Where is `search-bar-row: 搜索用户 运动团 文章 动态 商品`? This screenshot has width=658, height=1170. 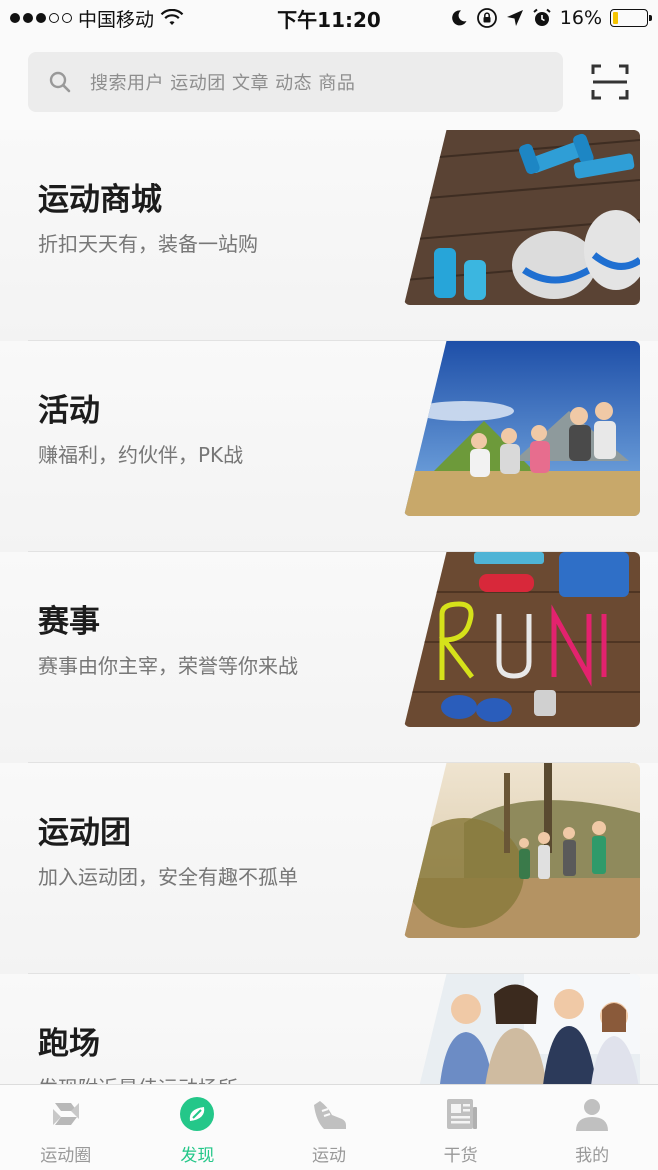 search-bar-row: 搜索用户 运动团 文章 动态 商品 is located at coordinates (329, 83).